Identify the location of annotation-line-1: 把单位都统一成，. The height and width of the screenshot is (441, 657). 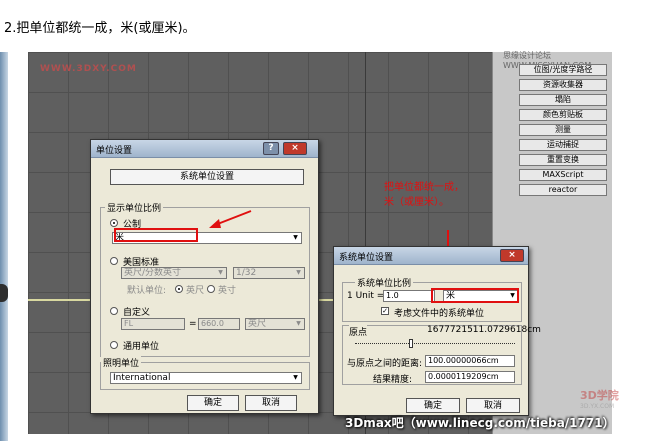
(424, 187).